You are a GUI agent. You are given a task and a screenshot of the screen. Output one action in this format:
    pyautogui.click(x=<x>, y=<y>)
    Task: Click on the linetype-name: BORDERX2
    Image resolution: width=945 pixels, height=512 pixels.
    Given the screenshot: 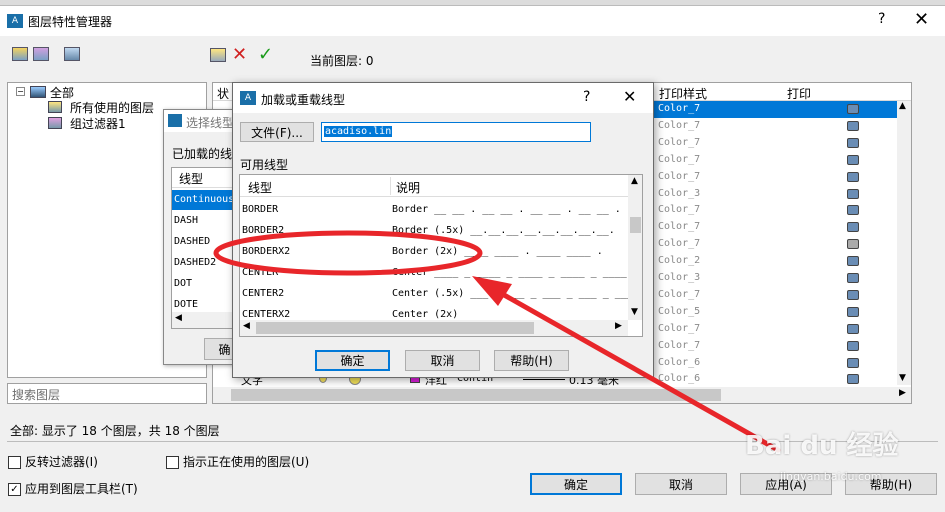 What is the action you would take?
    pyautogui.click(x=266, y=251)
    